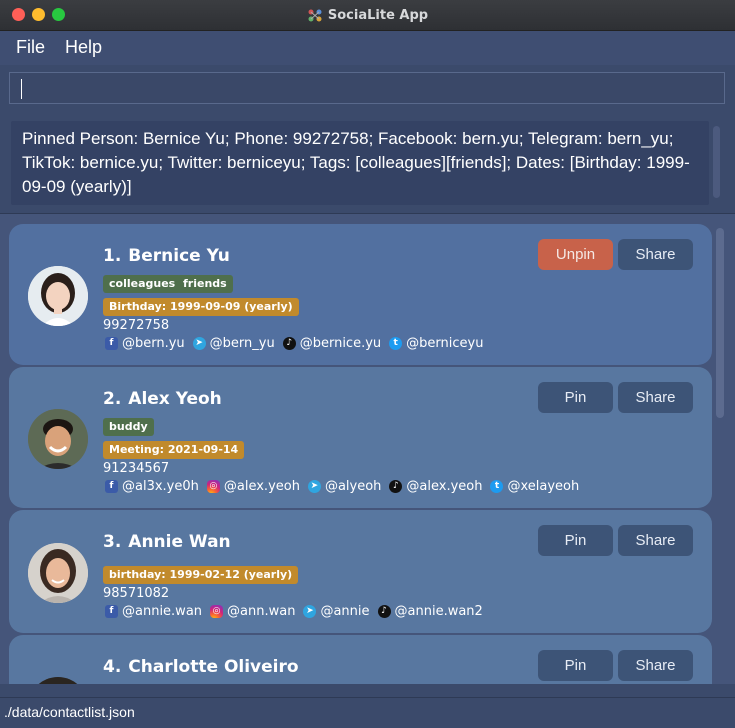 This screenshot has height=728, width=735. What do you see at coordinates (136, 325) in the screenshot?
I see `phone-number: 99272758` at bounding box center [136, 325].